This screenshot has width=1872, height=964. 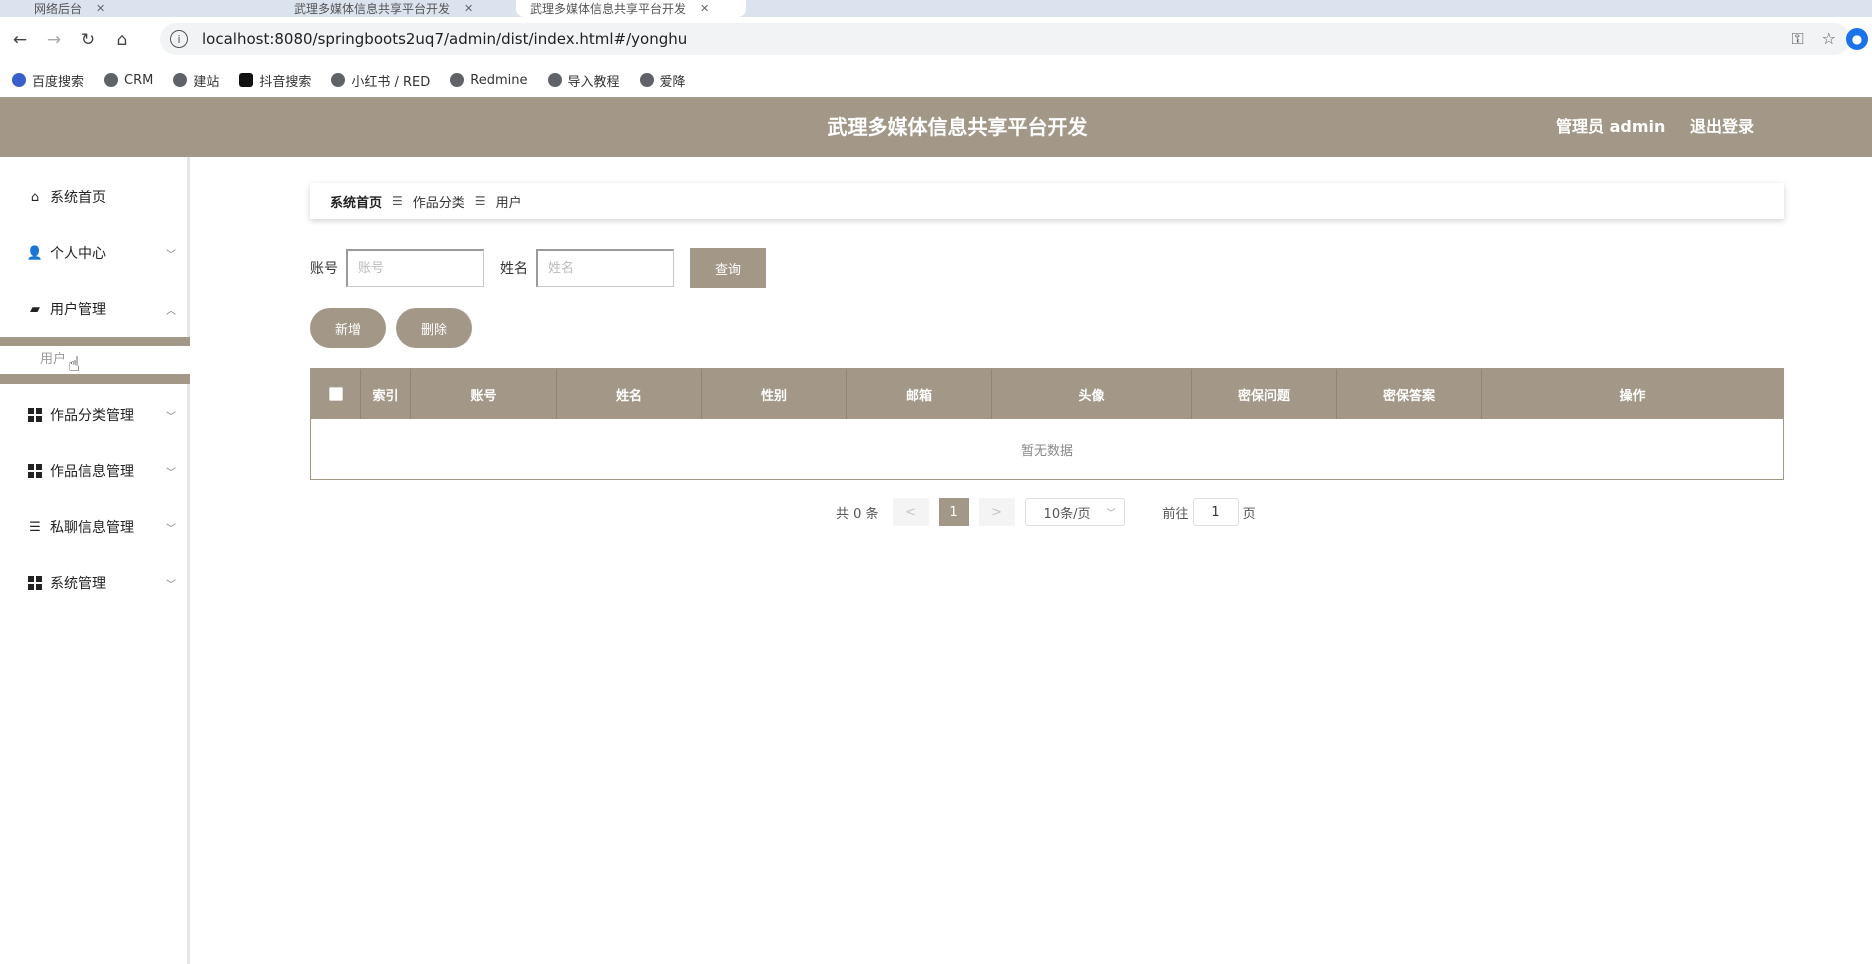 I want to click on prev-page-button: <, so click(x=910, y=512).